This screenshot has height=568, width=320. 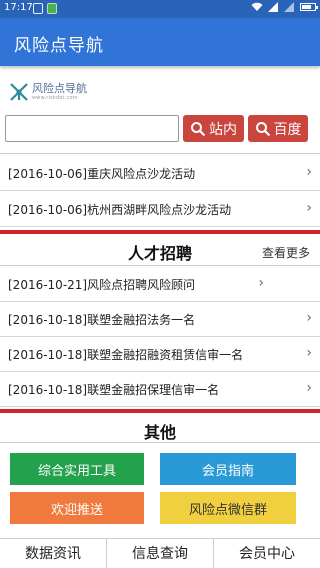 I want to click on site-search-label: 站内, so click(x=223, y=129).